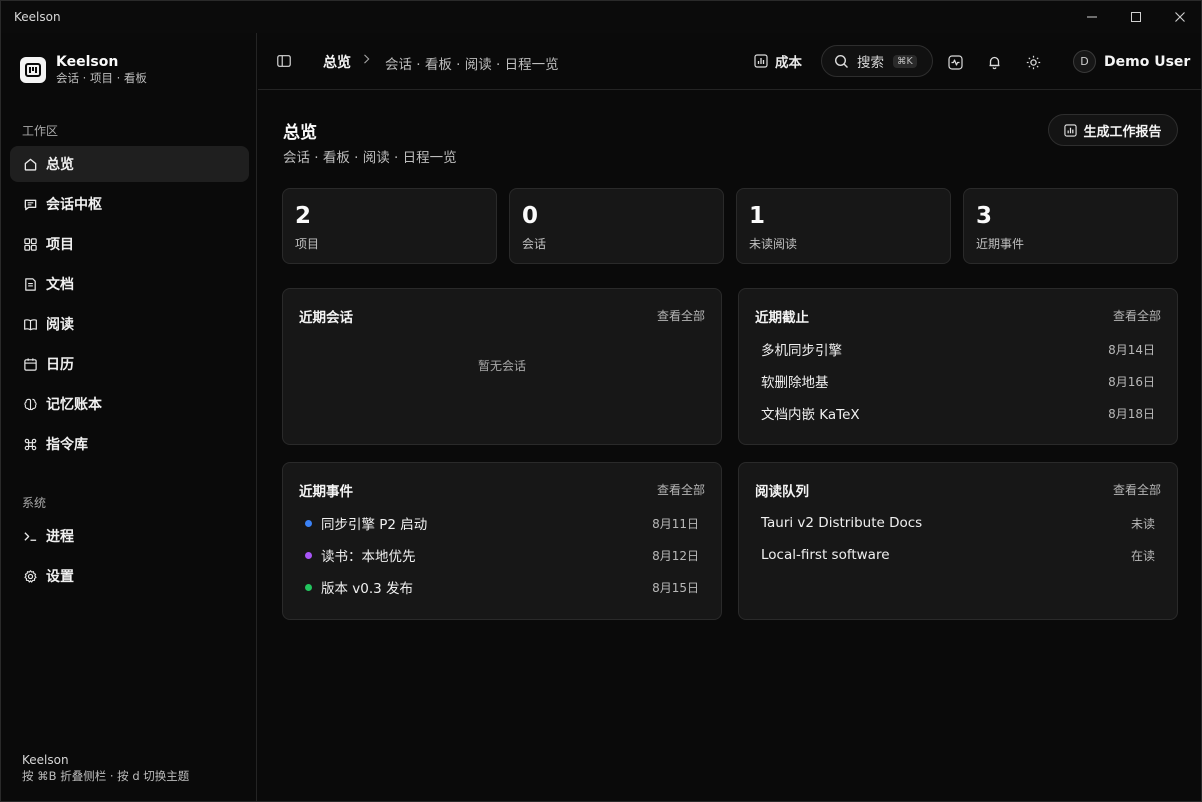  What do you see at coordinates (30, 324) in the screenshot?
I see `book-icon` at bounding box center [30, 324].